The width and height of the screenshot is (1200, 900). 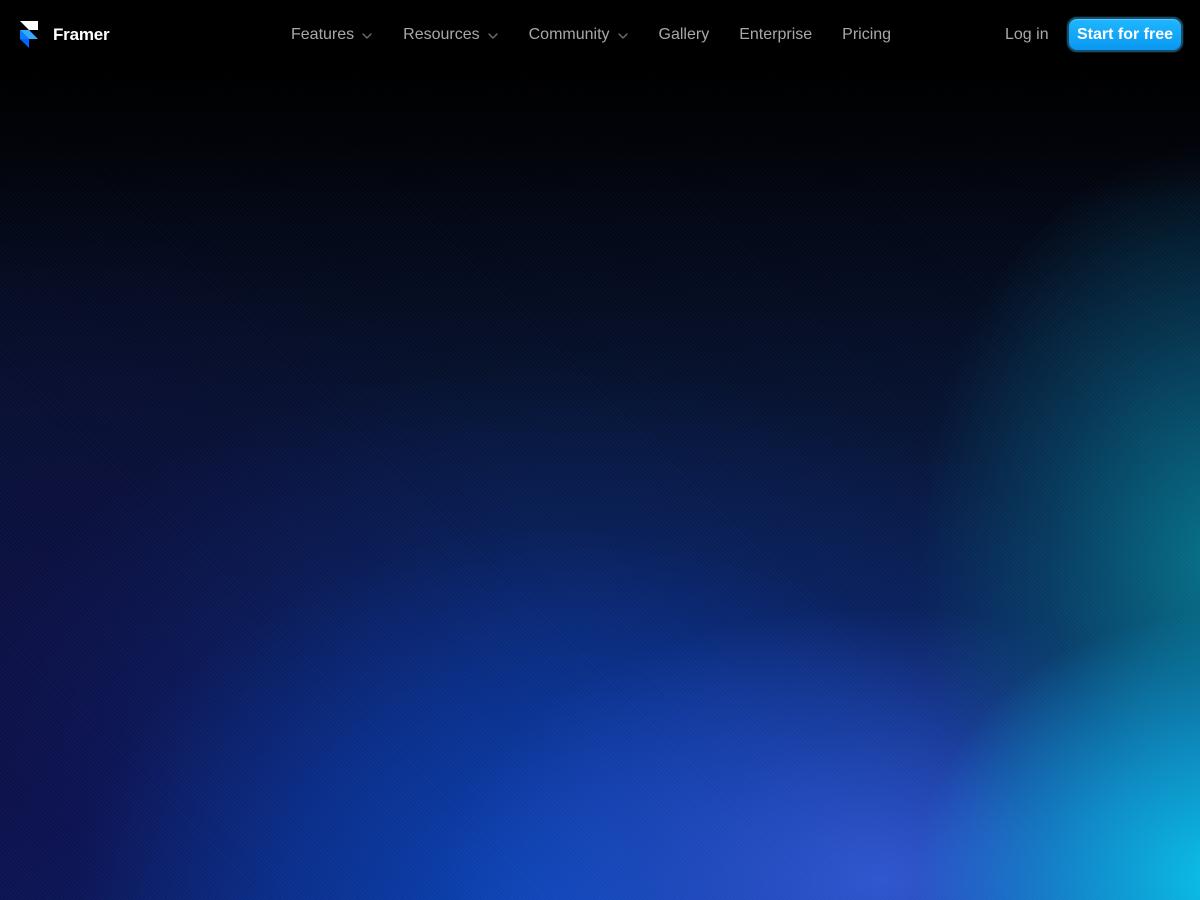 What do you see at coordinates (81, 34) in the screenshot?
I see `brand-name: Framer` at bounding box center [81, 34].